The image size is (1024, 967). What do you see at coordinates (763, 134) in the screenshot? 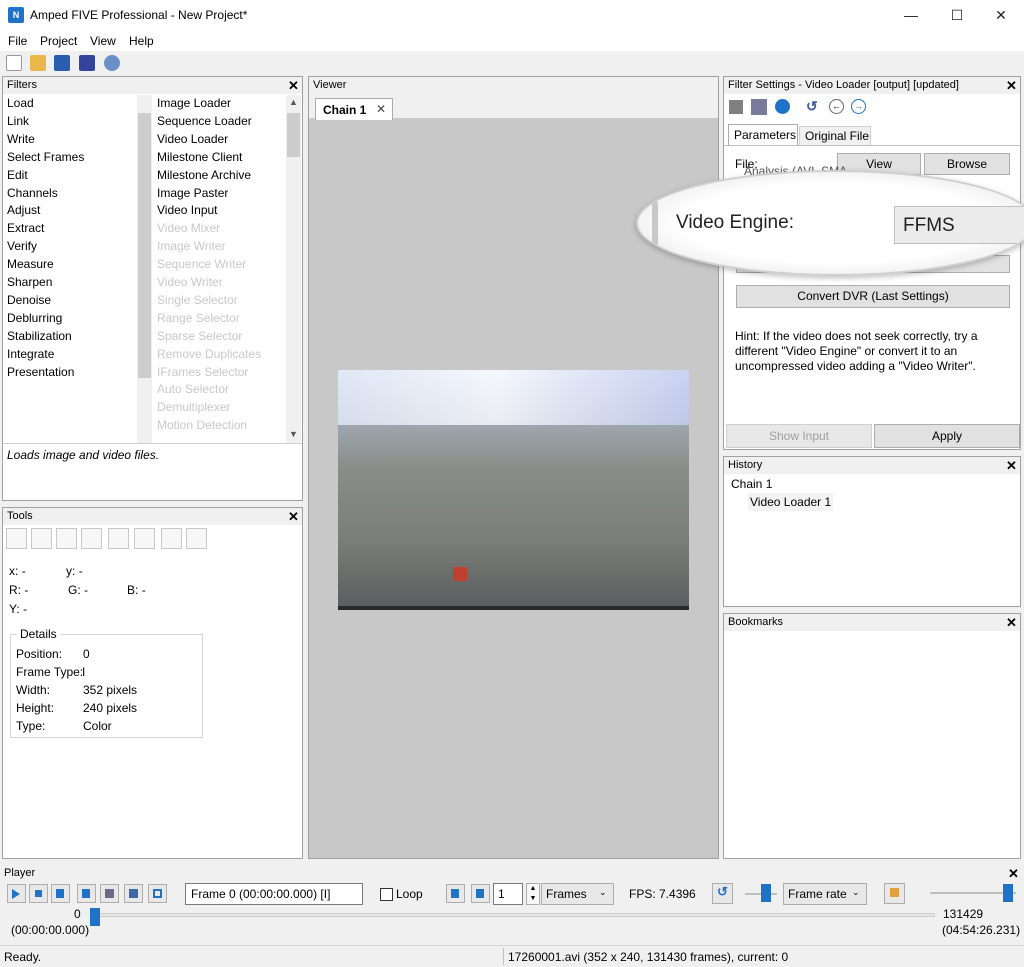
I see `tab-parameters: Parameters` at bounding box center [763, 134].